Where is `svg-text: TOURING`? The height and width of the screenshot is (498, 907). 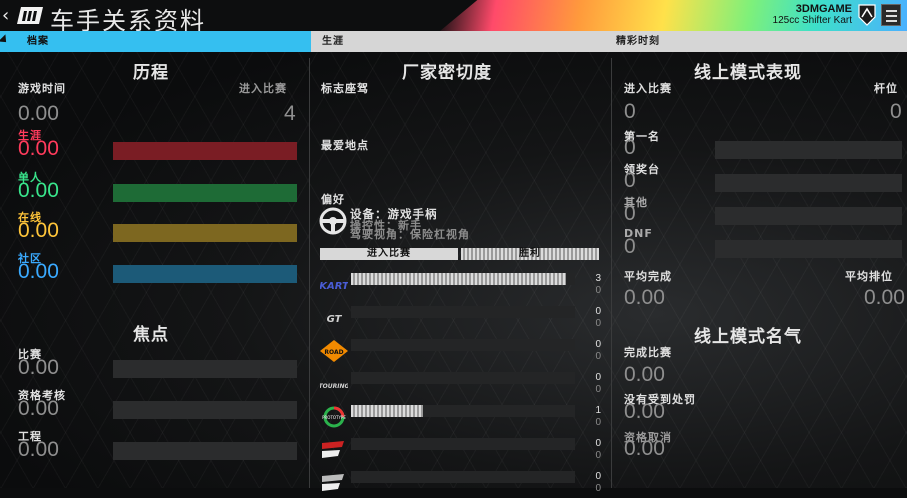
svg-text: TOURING is located at coordinates (334, 386).